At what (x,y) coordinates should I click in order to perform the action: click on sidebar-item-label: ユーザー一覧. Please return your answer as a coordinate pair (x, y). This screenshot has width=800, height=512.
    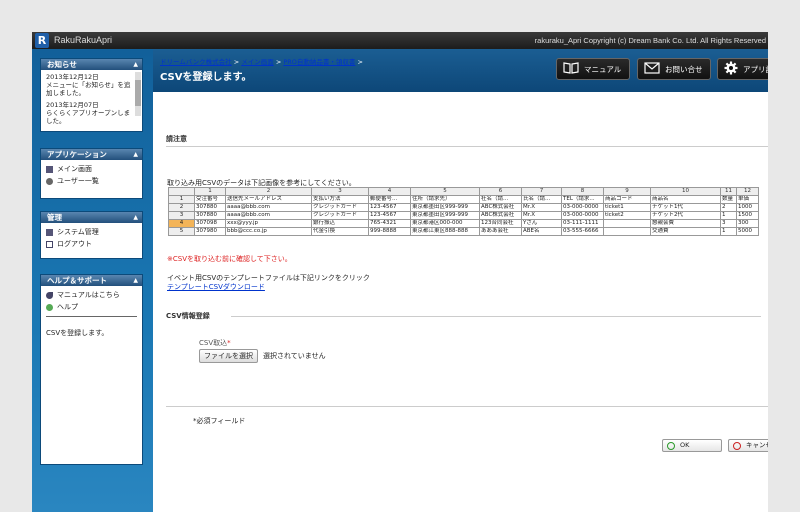
    Looking at the image, I should click on (78, 181).